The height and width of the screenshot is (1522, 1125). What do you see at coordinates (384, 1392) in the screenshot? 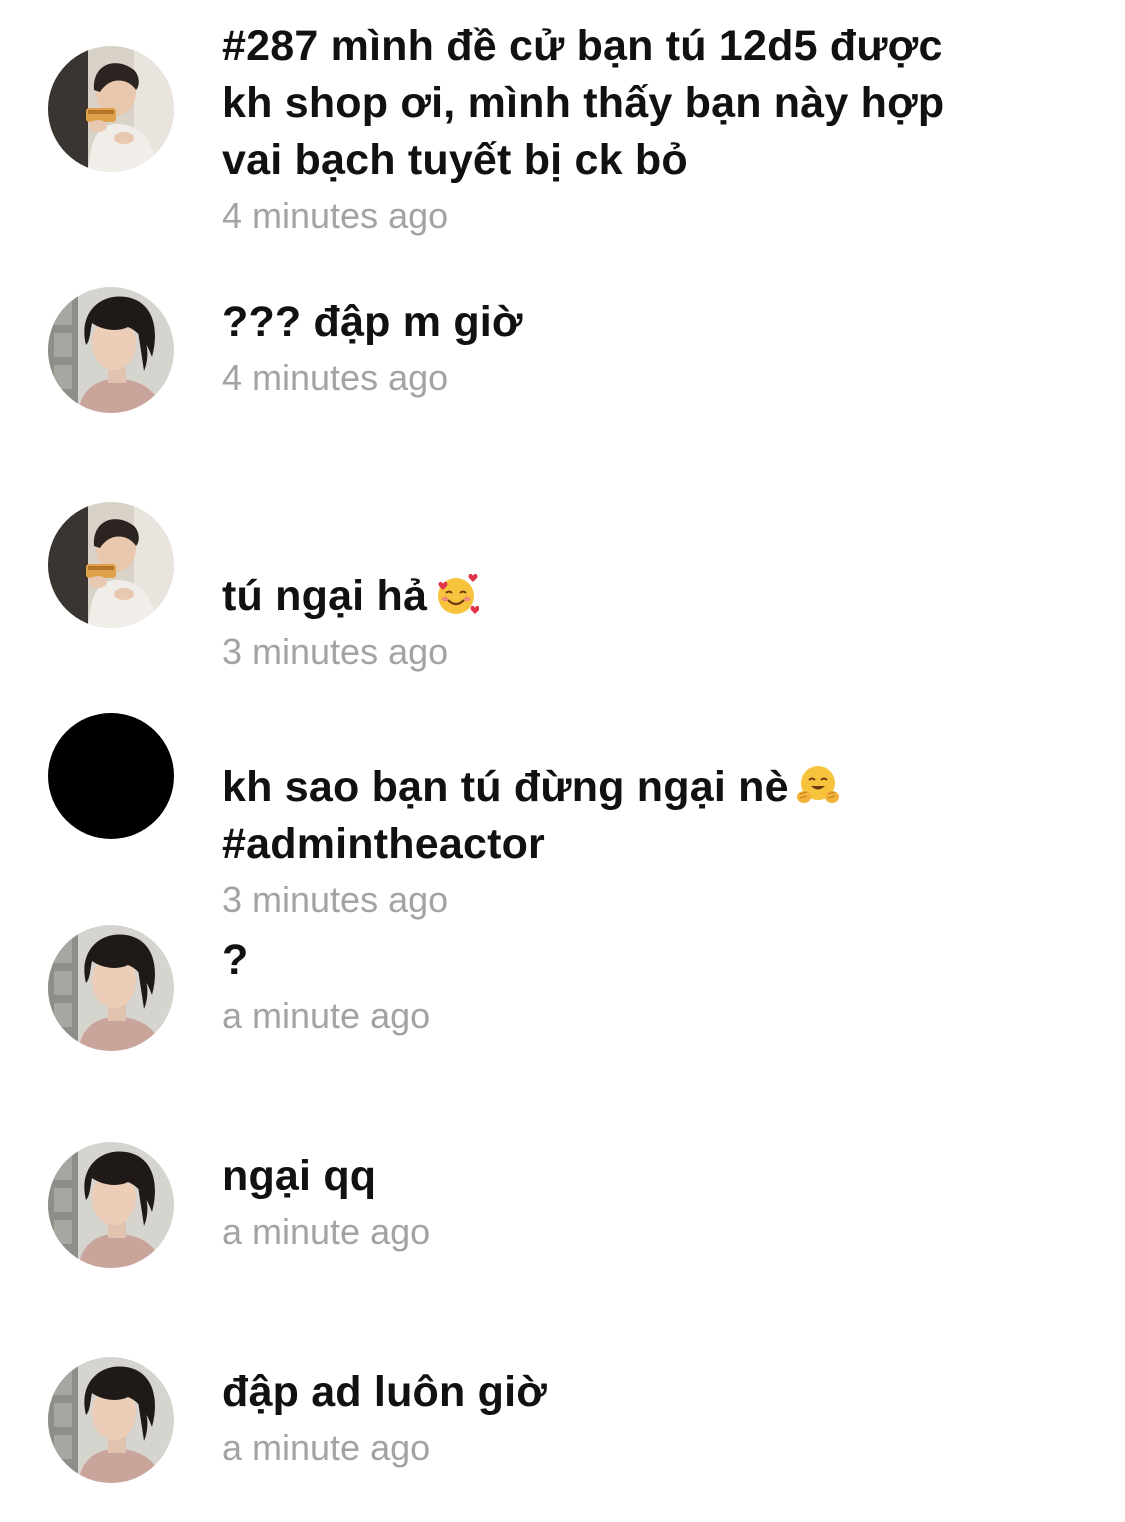
I see `comment-text: đập ad luôn giờ` at bounding box center [384, 1392].